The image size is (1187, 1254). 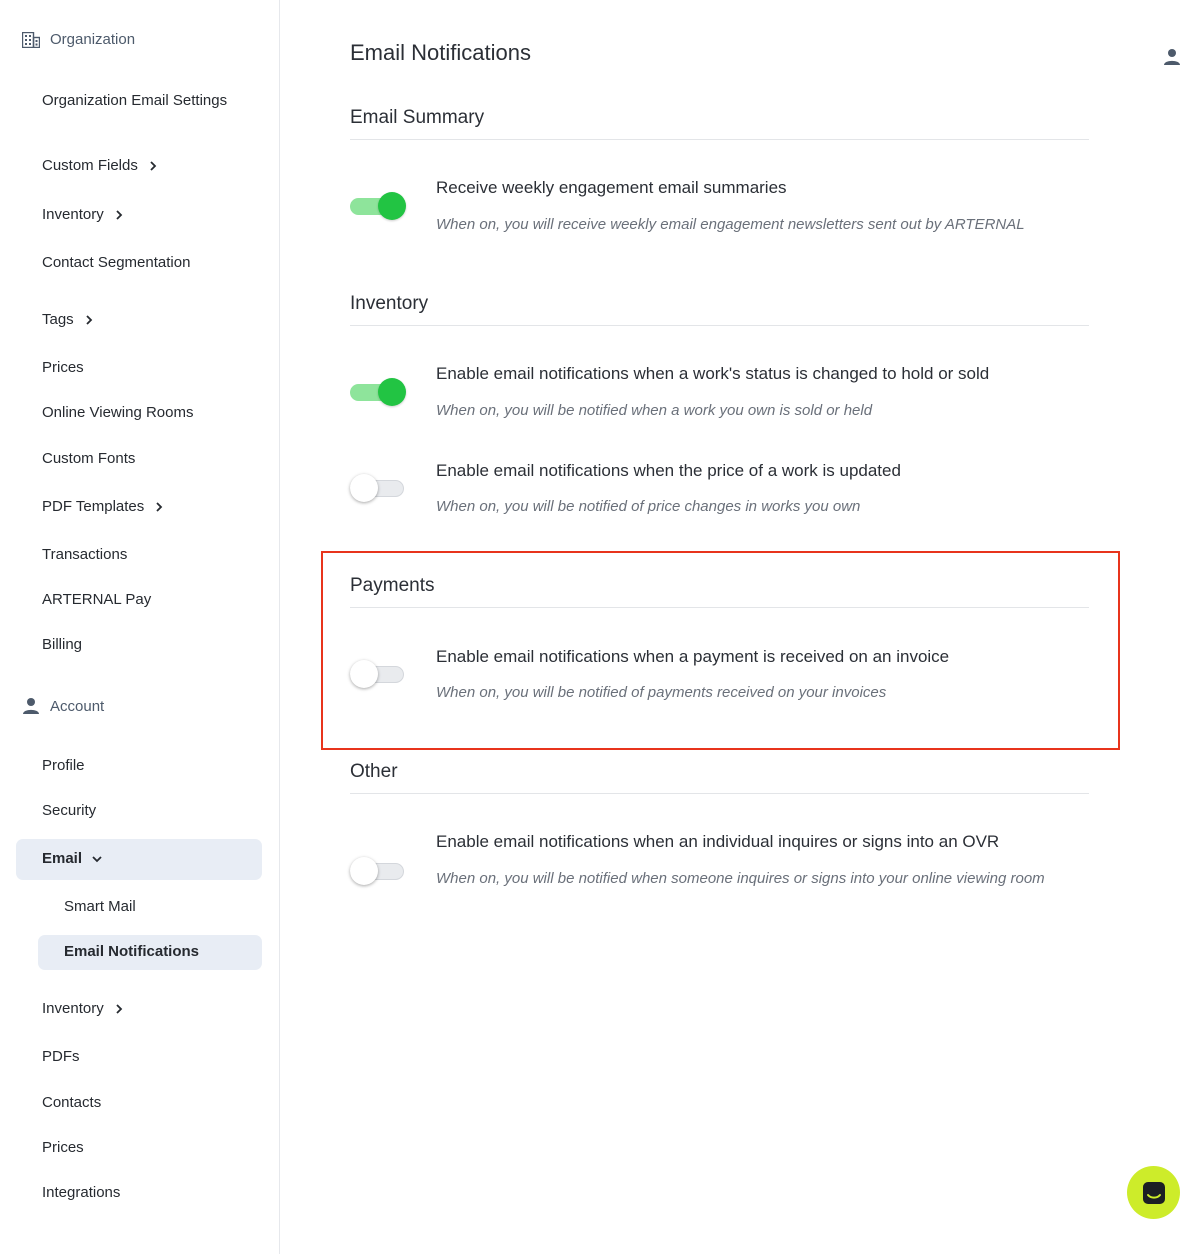 I want to click on sidebar-item-label: Profile, so click(x=63, y=765).